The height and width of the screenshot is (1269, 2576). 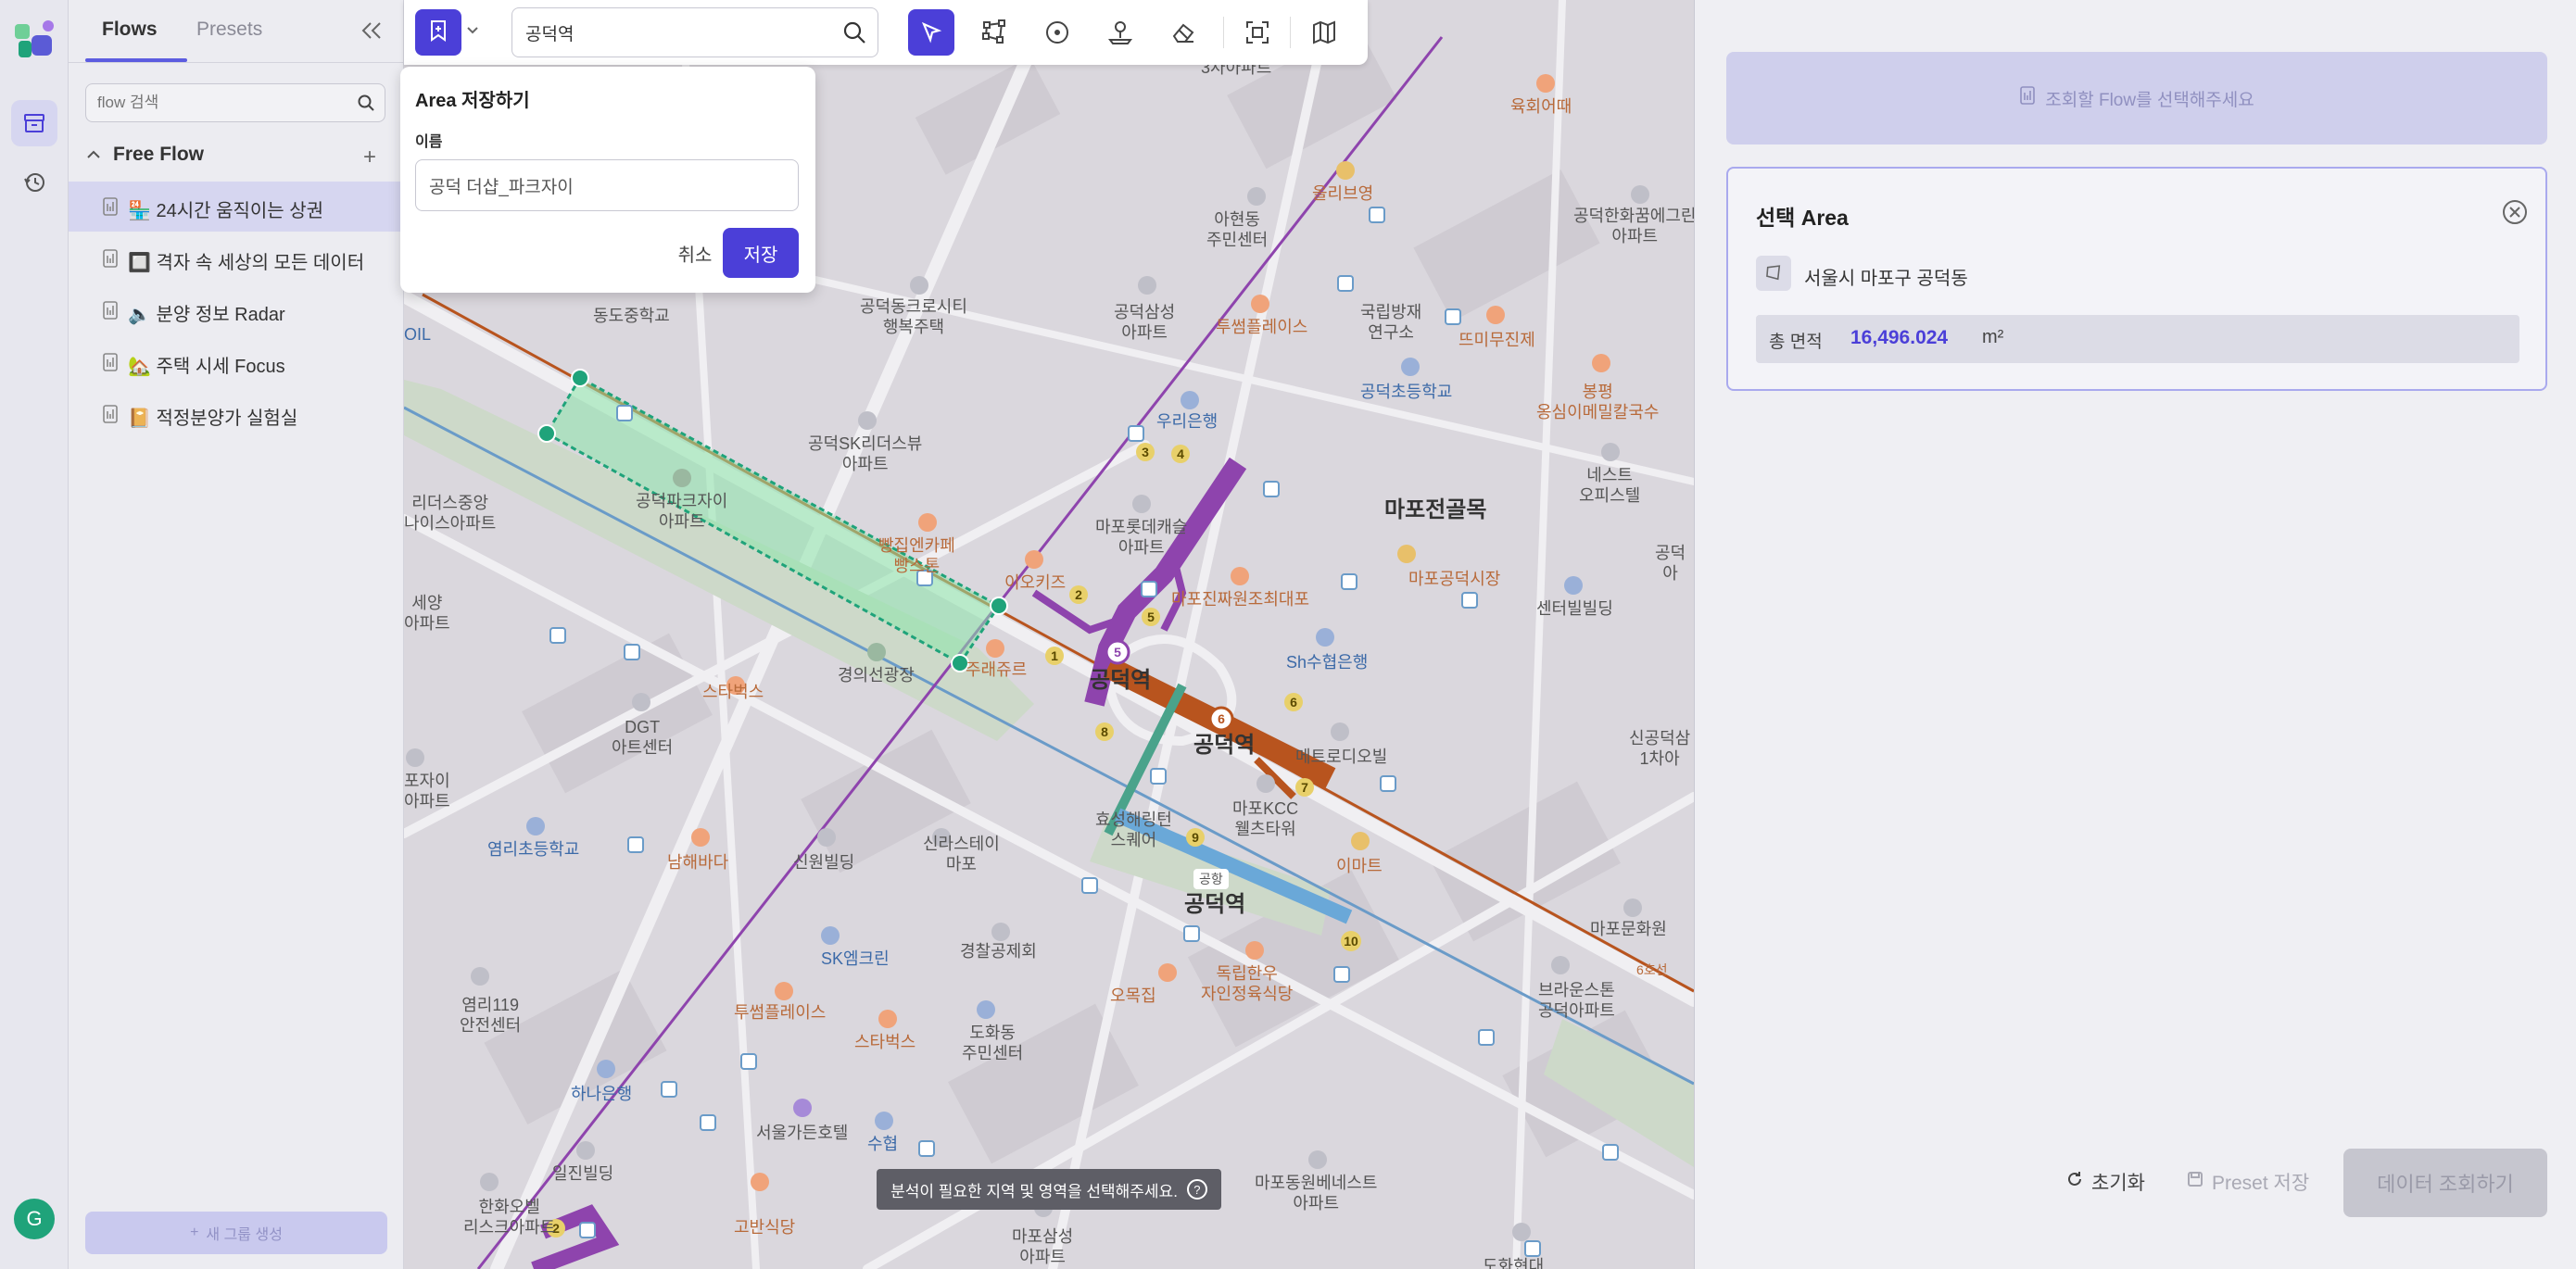 I want to click on new-group-button: + 새 그룹 생성, so click(x=236, y=1233).